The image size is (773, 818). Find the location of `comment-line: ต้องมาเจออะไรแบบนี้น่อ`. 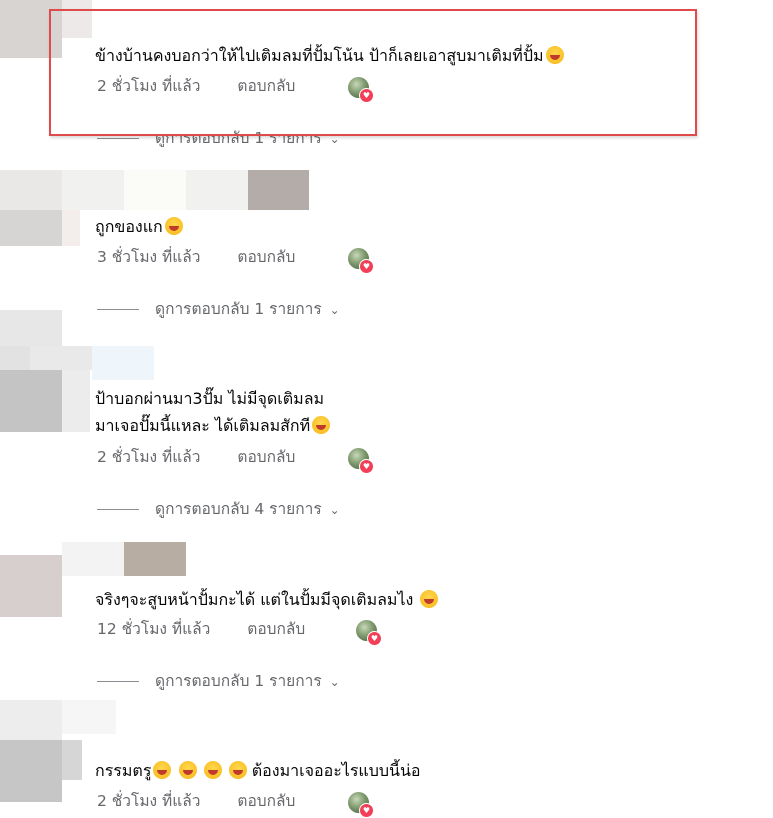

comment-line: ต้องมาเจออะไรแบบนี้น่อ is located at coordinates (336, 770).